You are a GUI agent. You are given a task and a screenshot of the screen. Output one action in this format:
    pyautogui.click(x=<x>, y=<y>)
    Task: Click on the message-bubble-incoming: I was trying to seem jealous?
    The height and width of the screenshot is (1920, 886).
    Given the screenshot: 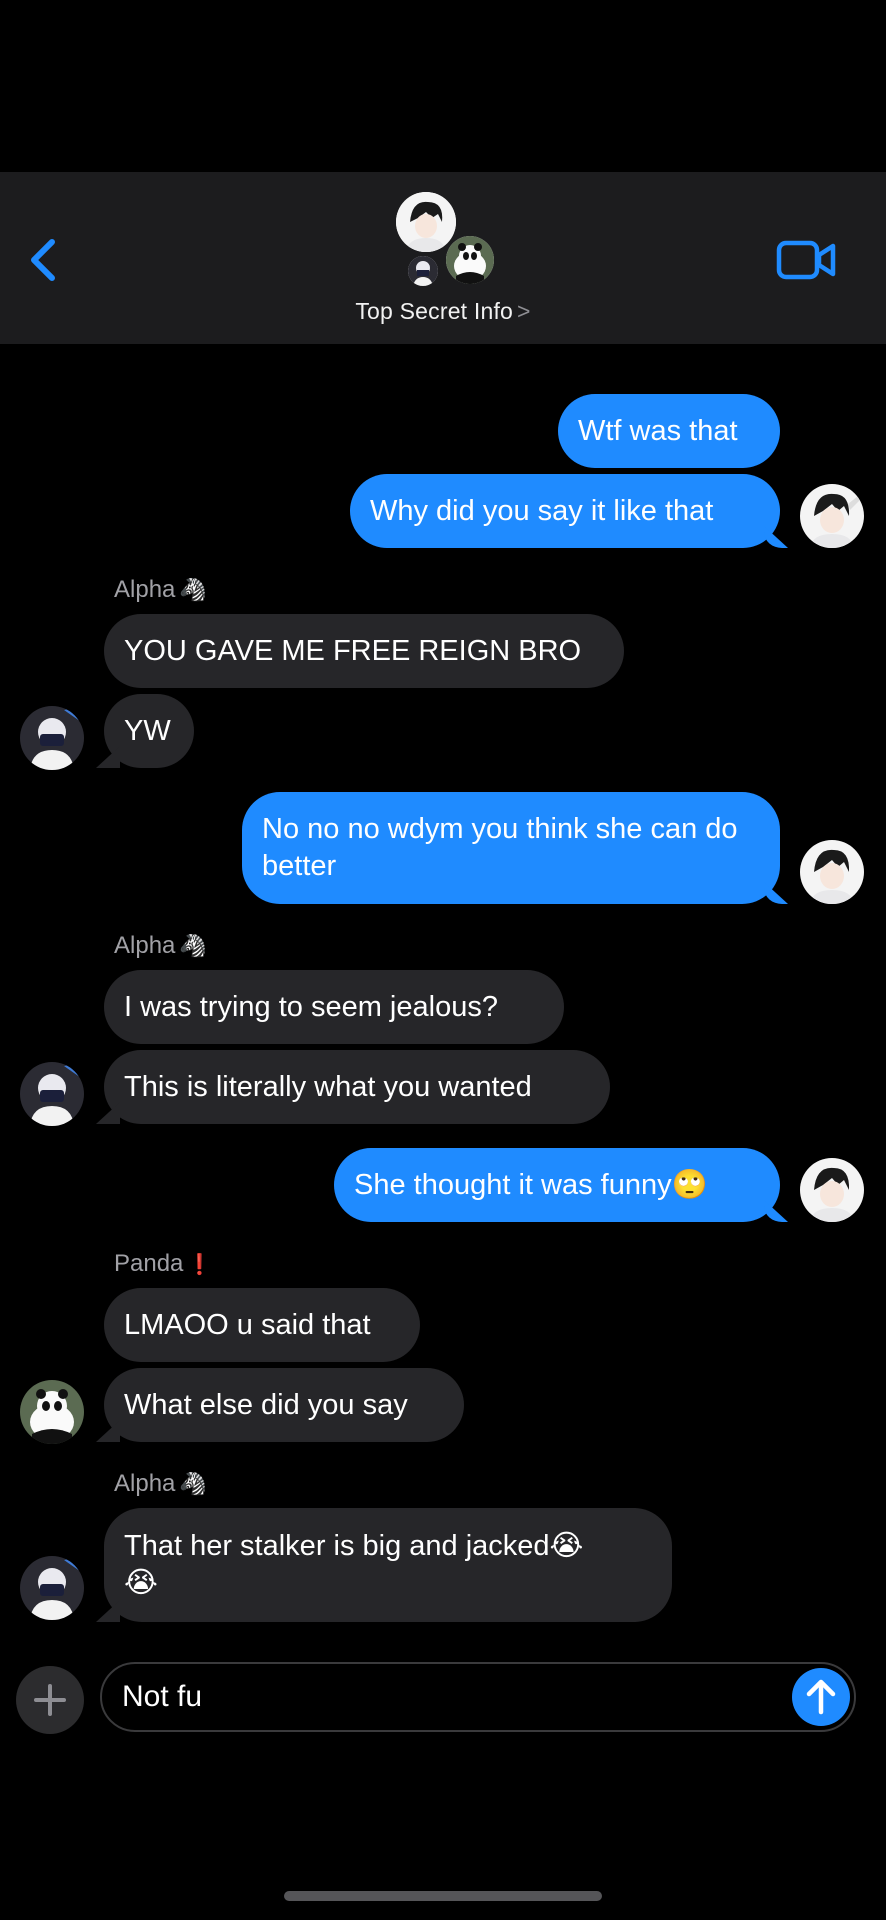 What is the action you would take?
    pyautogui.click(x=334, y=1007)
    